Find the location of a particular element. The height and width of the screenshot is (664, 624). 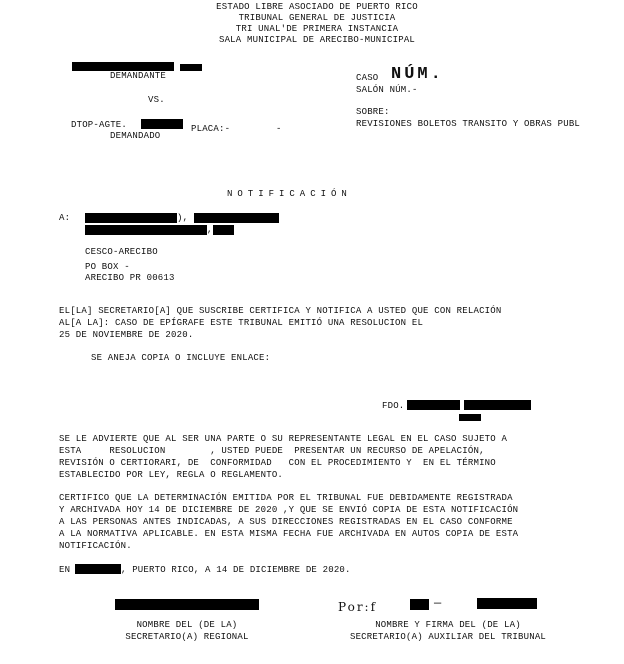

redacted-plaintiff-name is located at coordinates (123, 66).